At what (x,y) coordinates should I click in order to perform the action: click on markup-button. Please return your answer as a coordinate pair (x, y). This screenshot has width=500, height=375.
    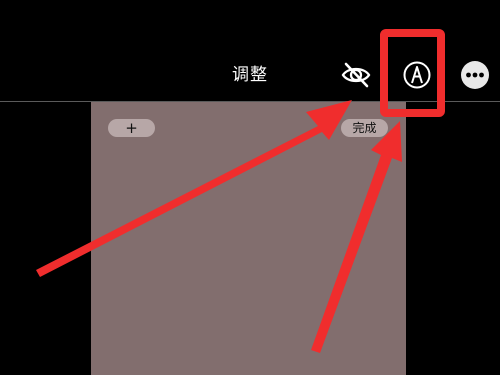
    Looking at the image, I should click on (417, 75).